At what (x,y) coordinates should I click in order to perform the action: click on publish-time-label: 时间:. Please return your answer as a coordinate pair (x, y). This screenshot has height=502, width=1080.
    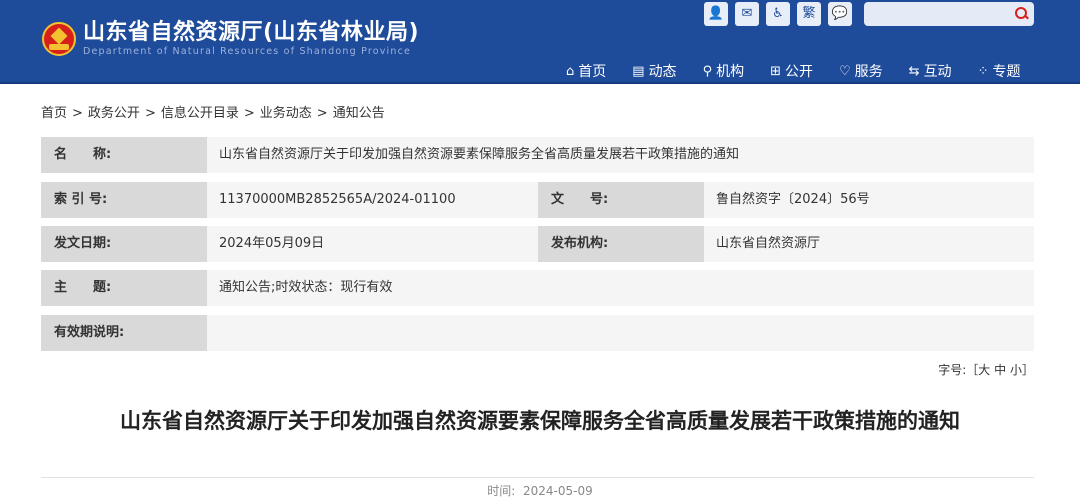
    Looking at the image, I should click on (501, 491).